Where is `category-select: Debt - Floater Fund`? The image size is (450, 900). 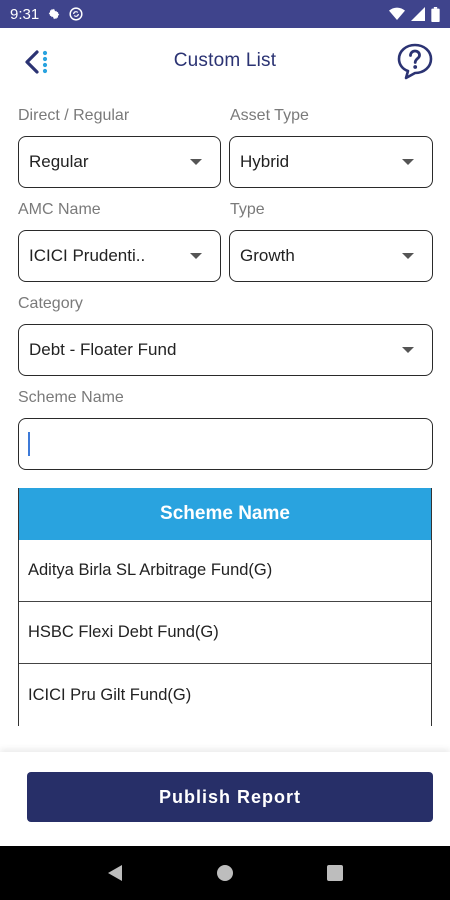 category-select: Debt - Floater Fund is located at coordinates (225, 350).